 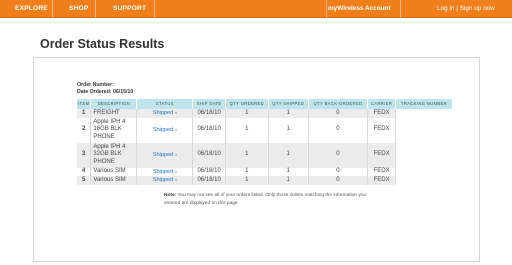 What do you see at coordinates (165, 104) in the screenshot?
I see `column-header-status: STATUS` at bounding box center [165, 104].